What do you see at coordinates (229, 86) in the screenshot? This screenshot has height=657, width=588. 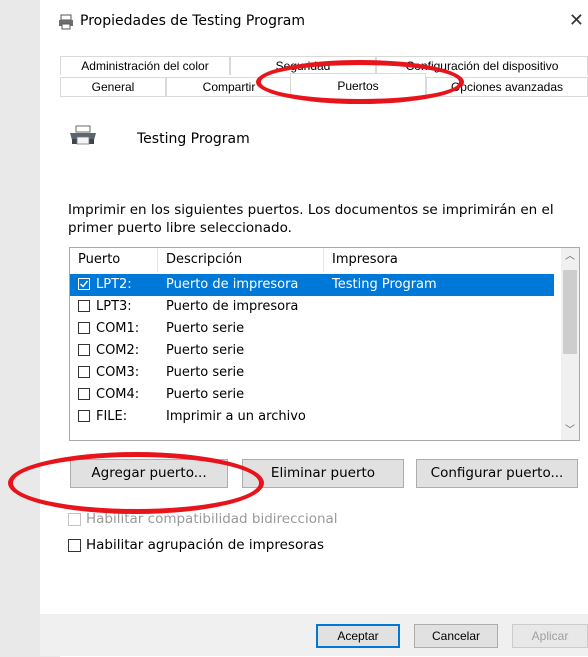 I see `tab-sharing: Compartir` at bounding box center [229, 86].